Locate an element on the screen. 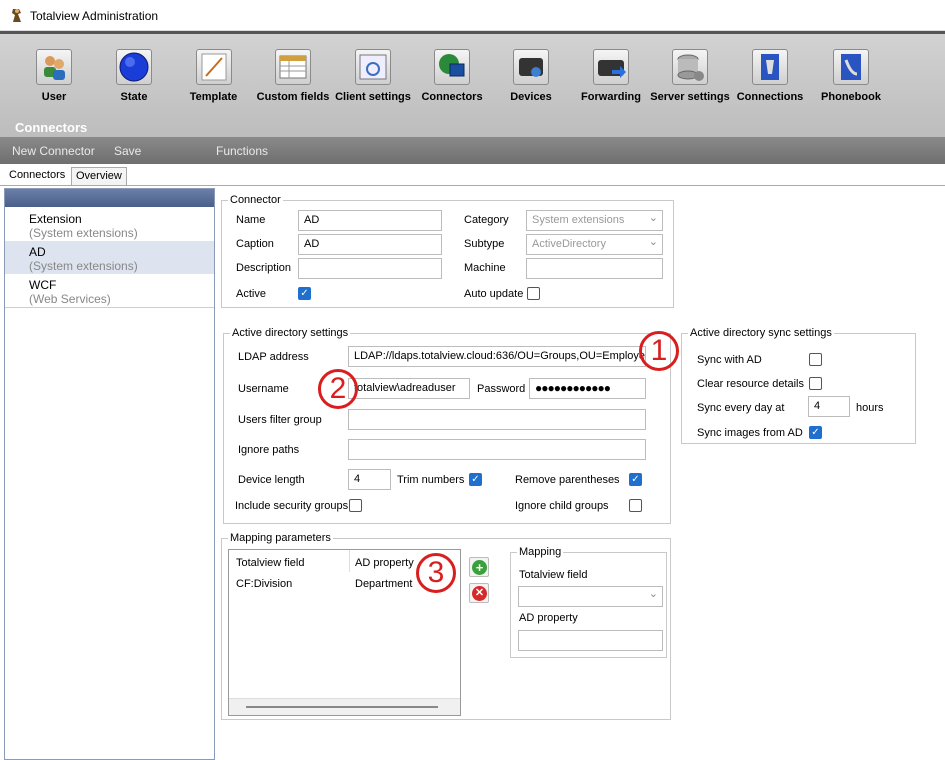 The width and height of the screenshot is (945, 760). remove-parentheses-checkbox: ✓ is located at coordinates (635, 479).